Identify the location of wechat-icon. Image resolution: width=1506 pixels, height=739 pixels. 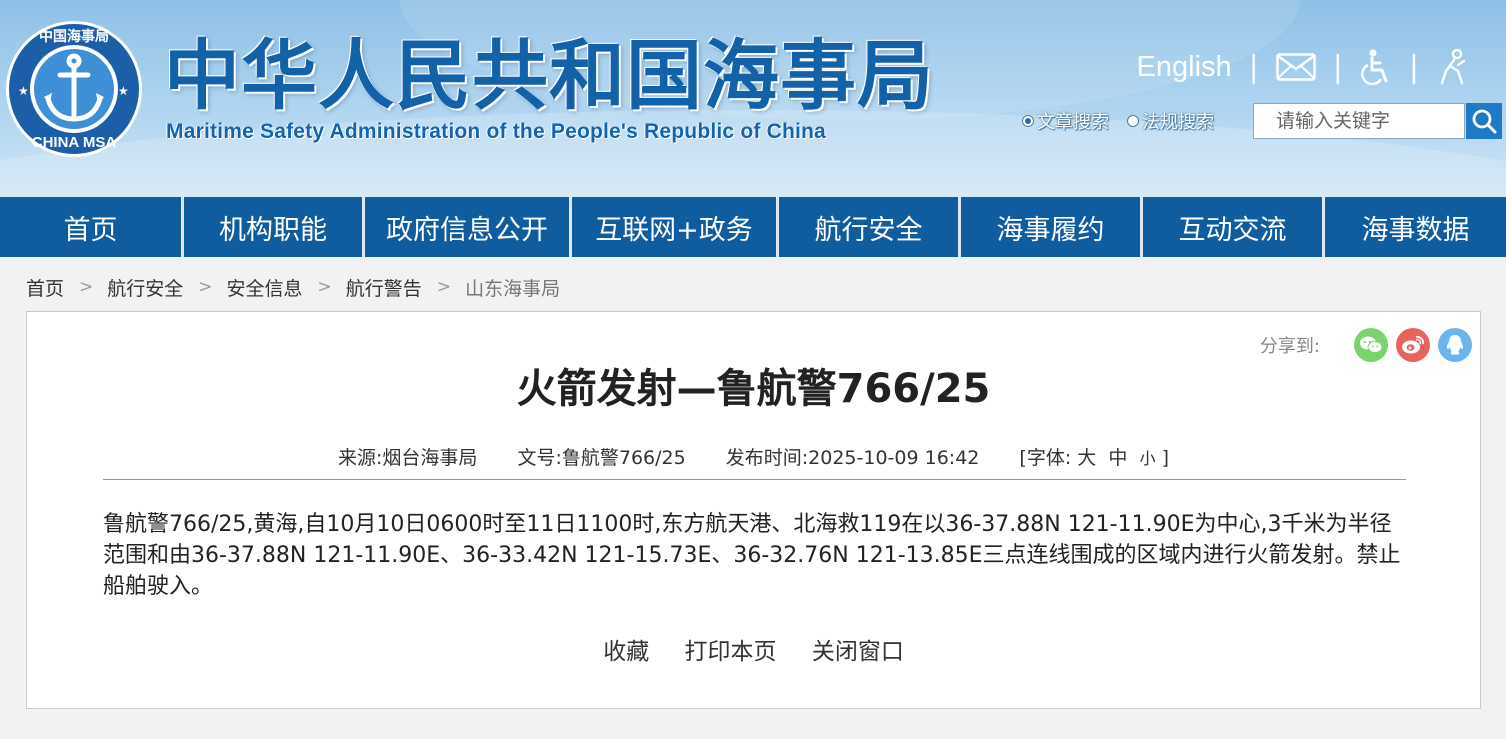
(1371, 344).